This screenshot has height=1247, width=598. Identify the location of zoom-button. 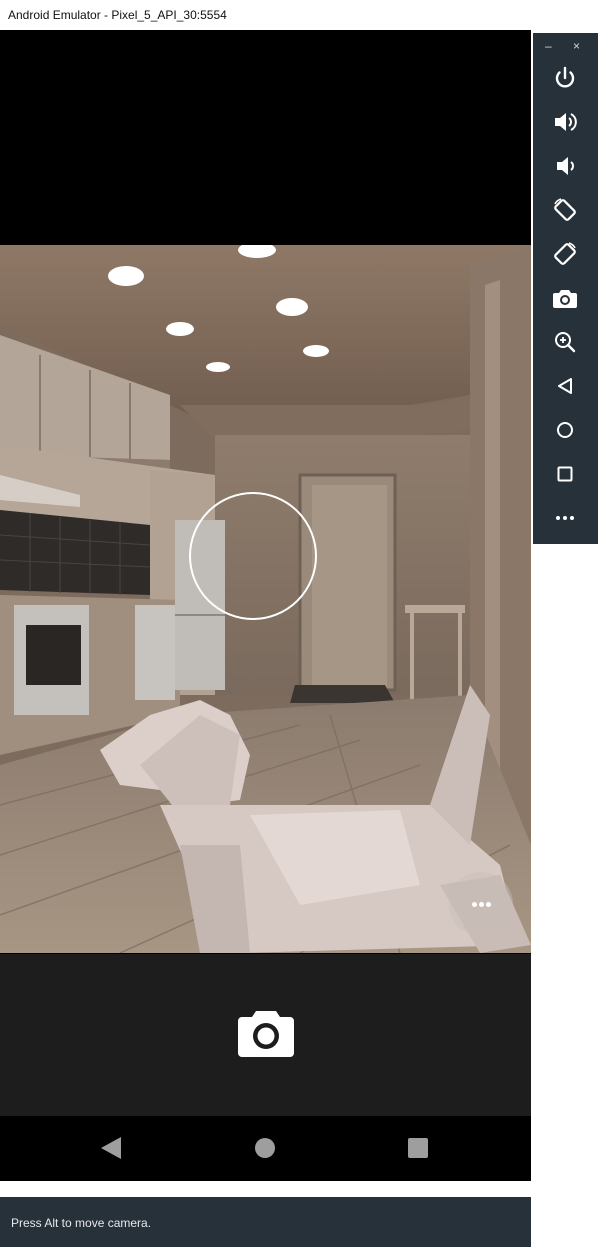
(565, 342).